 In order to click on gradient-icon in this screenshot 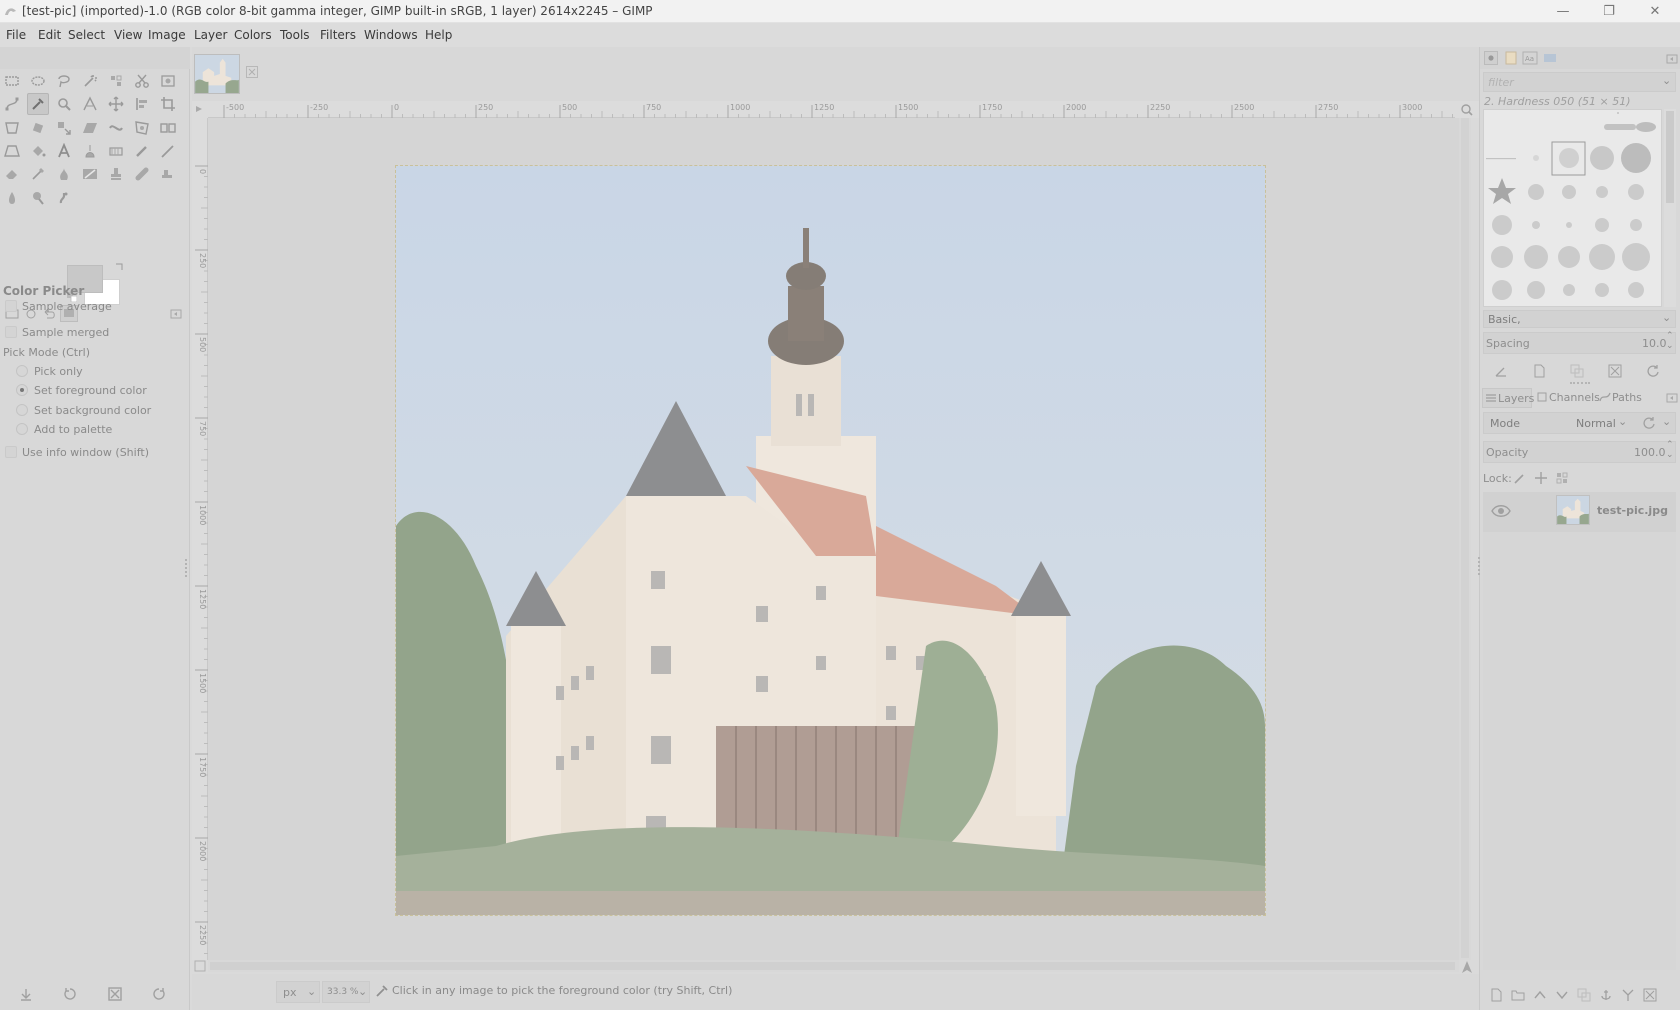, I will do `click(116, 151)`.